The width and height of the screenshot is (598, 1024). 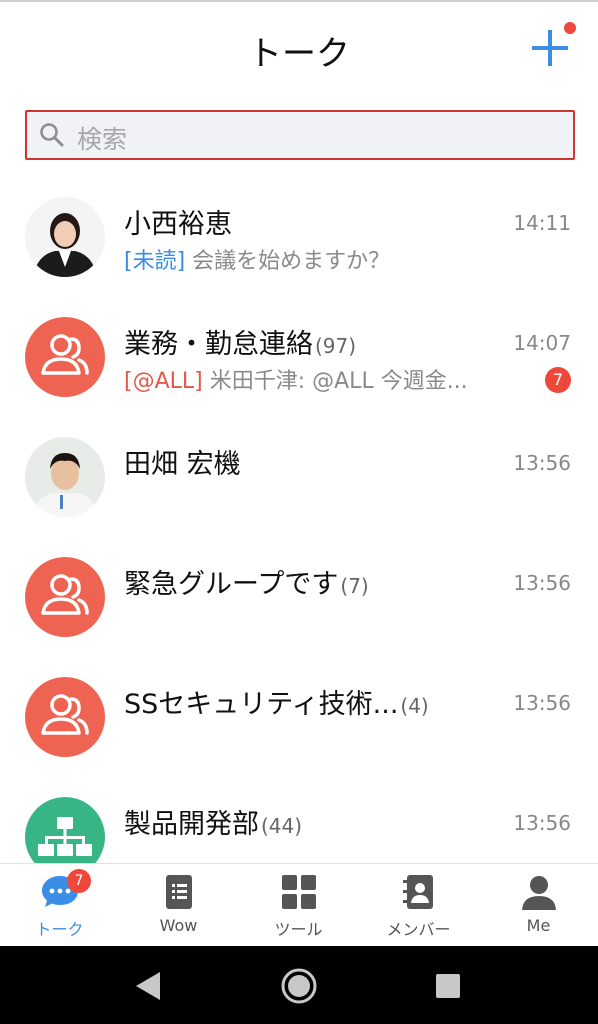 I want to click on tab-wow: Wow, so click(x=178, y=905).